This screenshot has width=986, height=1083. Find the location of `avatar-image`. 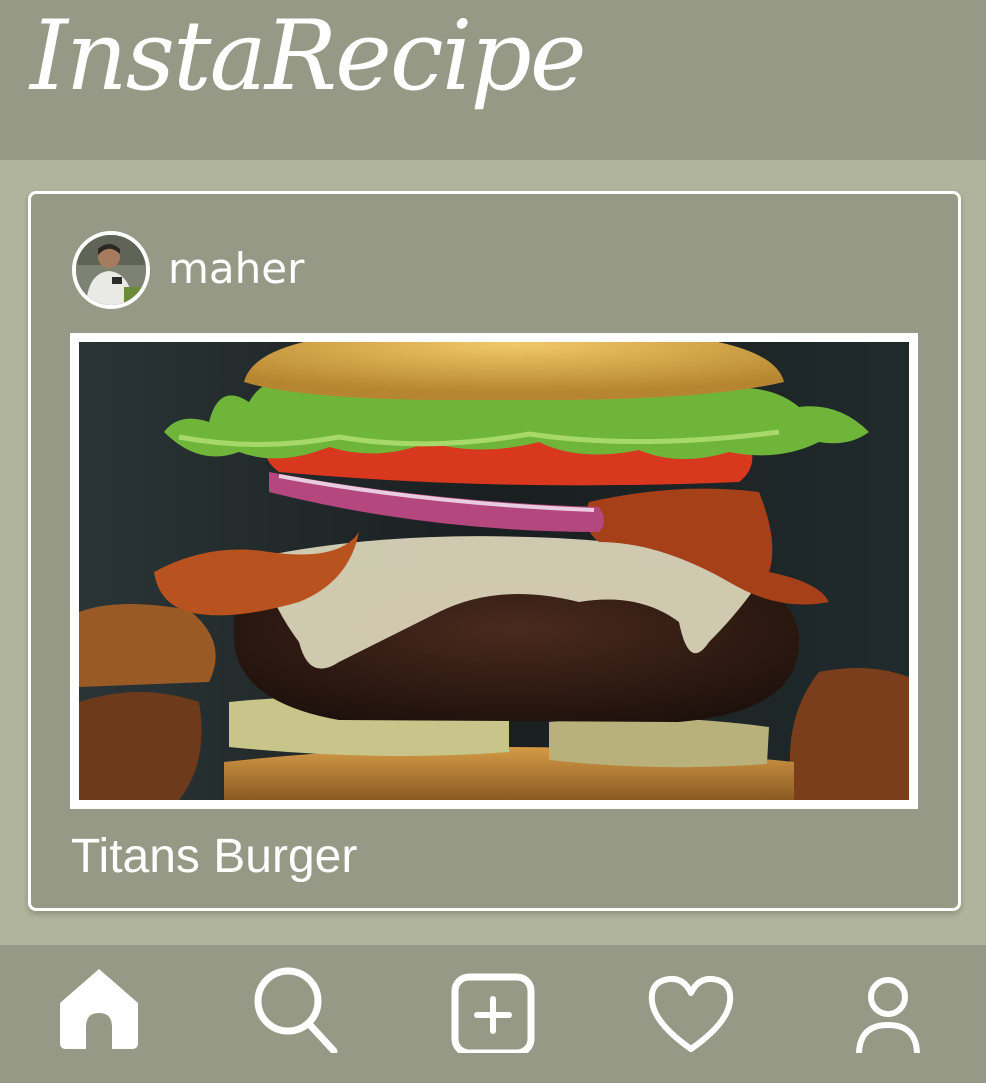

avatar-image is located at coordinates (111, 270).